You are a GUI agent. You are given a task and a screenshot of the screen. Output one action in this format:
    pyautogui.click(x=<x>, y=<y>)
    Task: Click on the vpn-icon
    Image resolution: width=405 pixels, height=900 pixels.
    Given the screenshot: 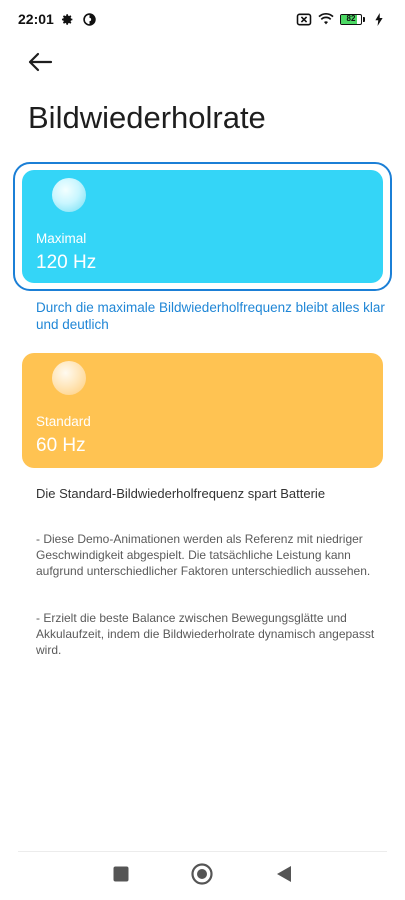 What is the action you would take?
    pyautogui.click(x=90, y=19)
    